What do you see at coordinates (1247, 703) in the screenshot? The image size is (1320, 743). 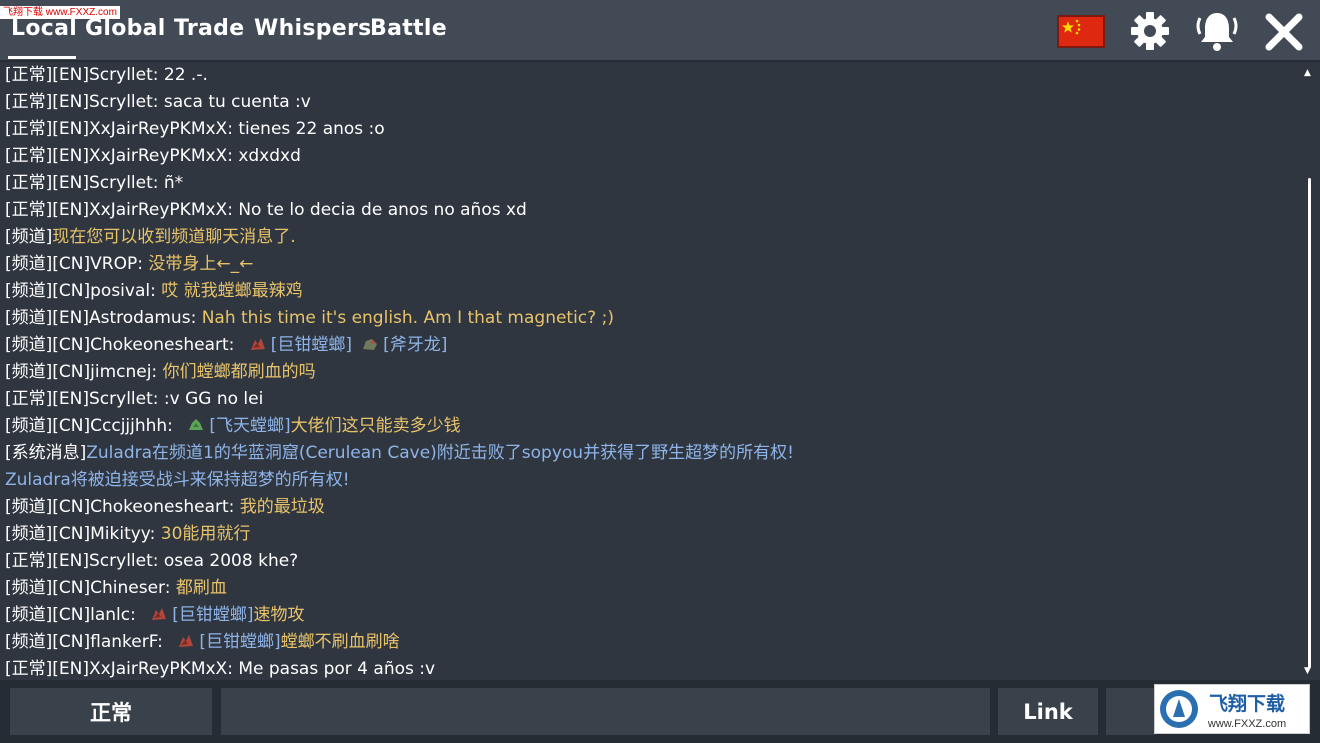 I see `watermark-text: 飞翔下载` at bounding box center [1247, 703].